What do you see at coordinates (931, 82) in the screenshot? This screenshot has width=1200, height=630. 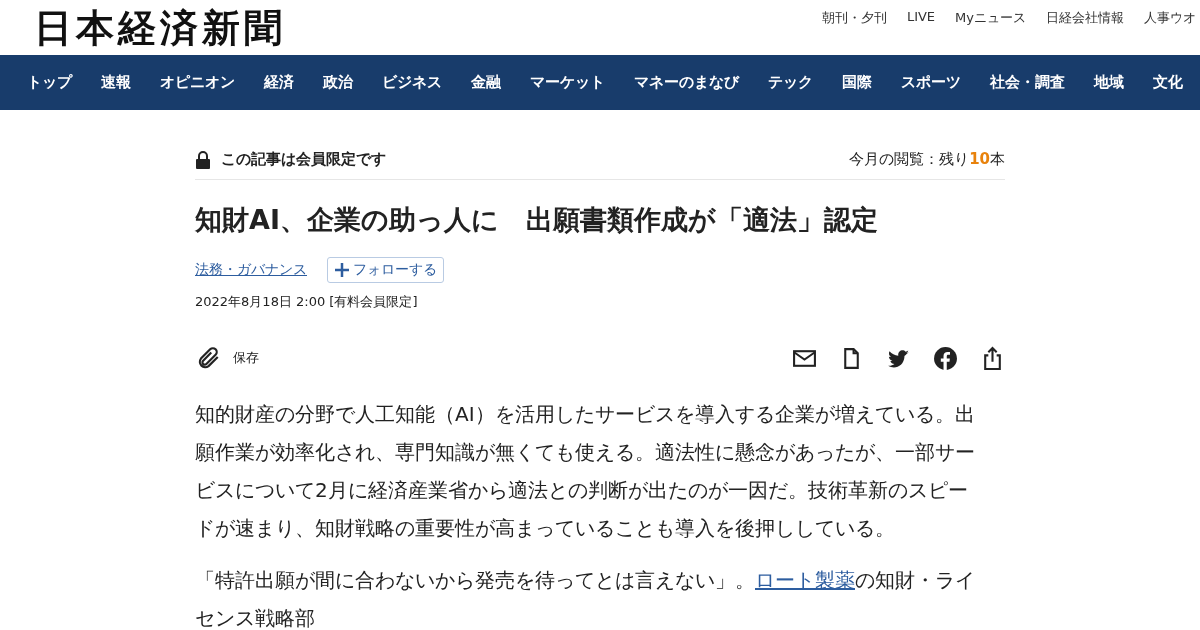 I see `nav-item: スポーツ` at bounding box center [931, 82].